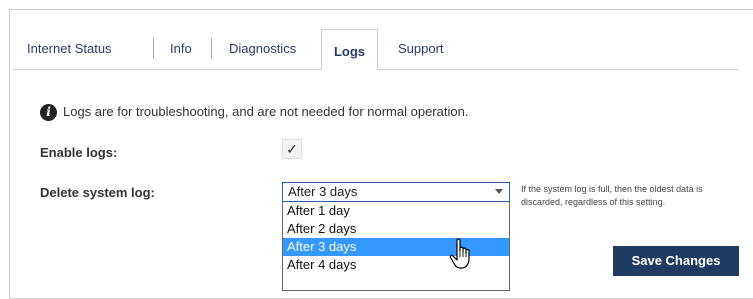  Describe the element at coordinates (181, 48) in the screenshot. I see `tab-info: Info` at that location.